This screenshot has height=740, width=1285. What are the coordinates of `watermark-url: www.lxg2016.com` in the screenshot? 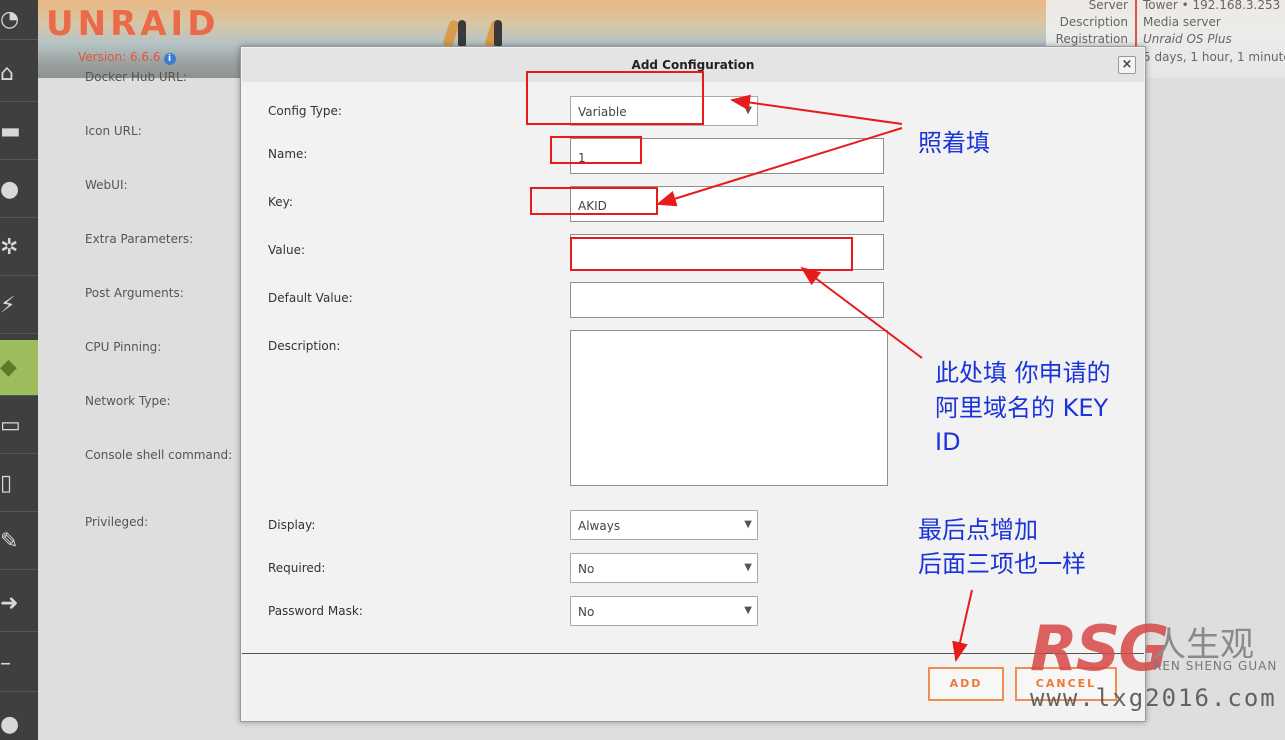 It's located at (1153, 698).